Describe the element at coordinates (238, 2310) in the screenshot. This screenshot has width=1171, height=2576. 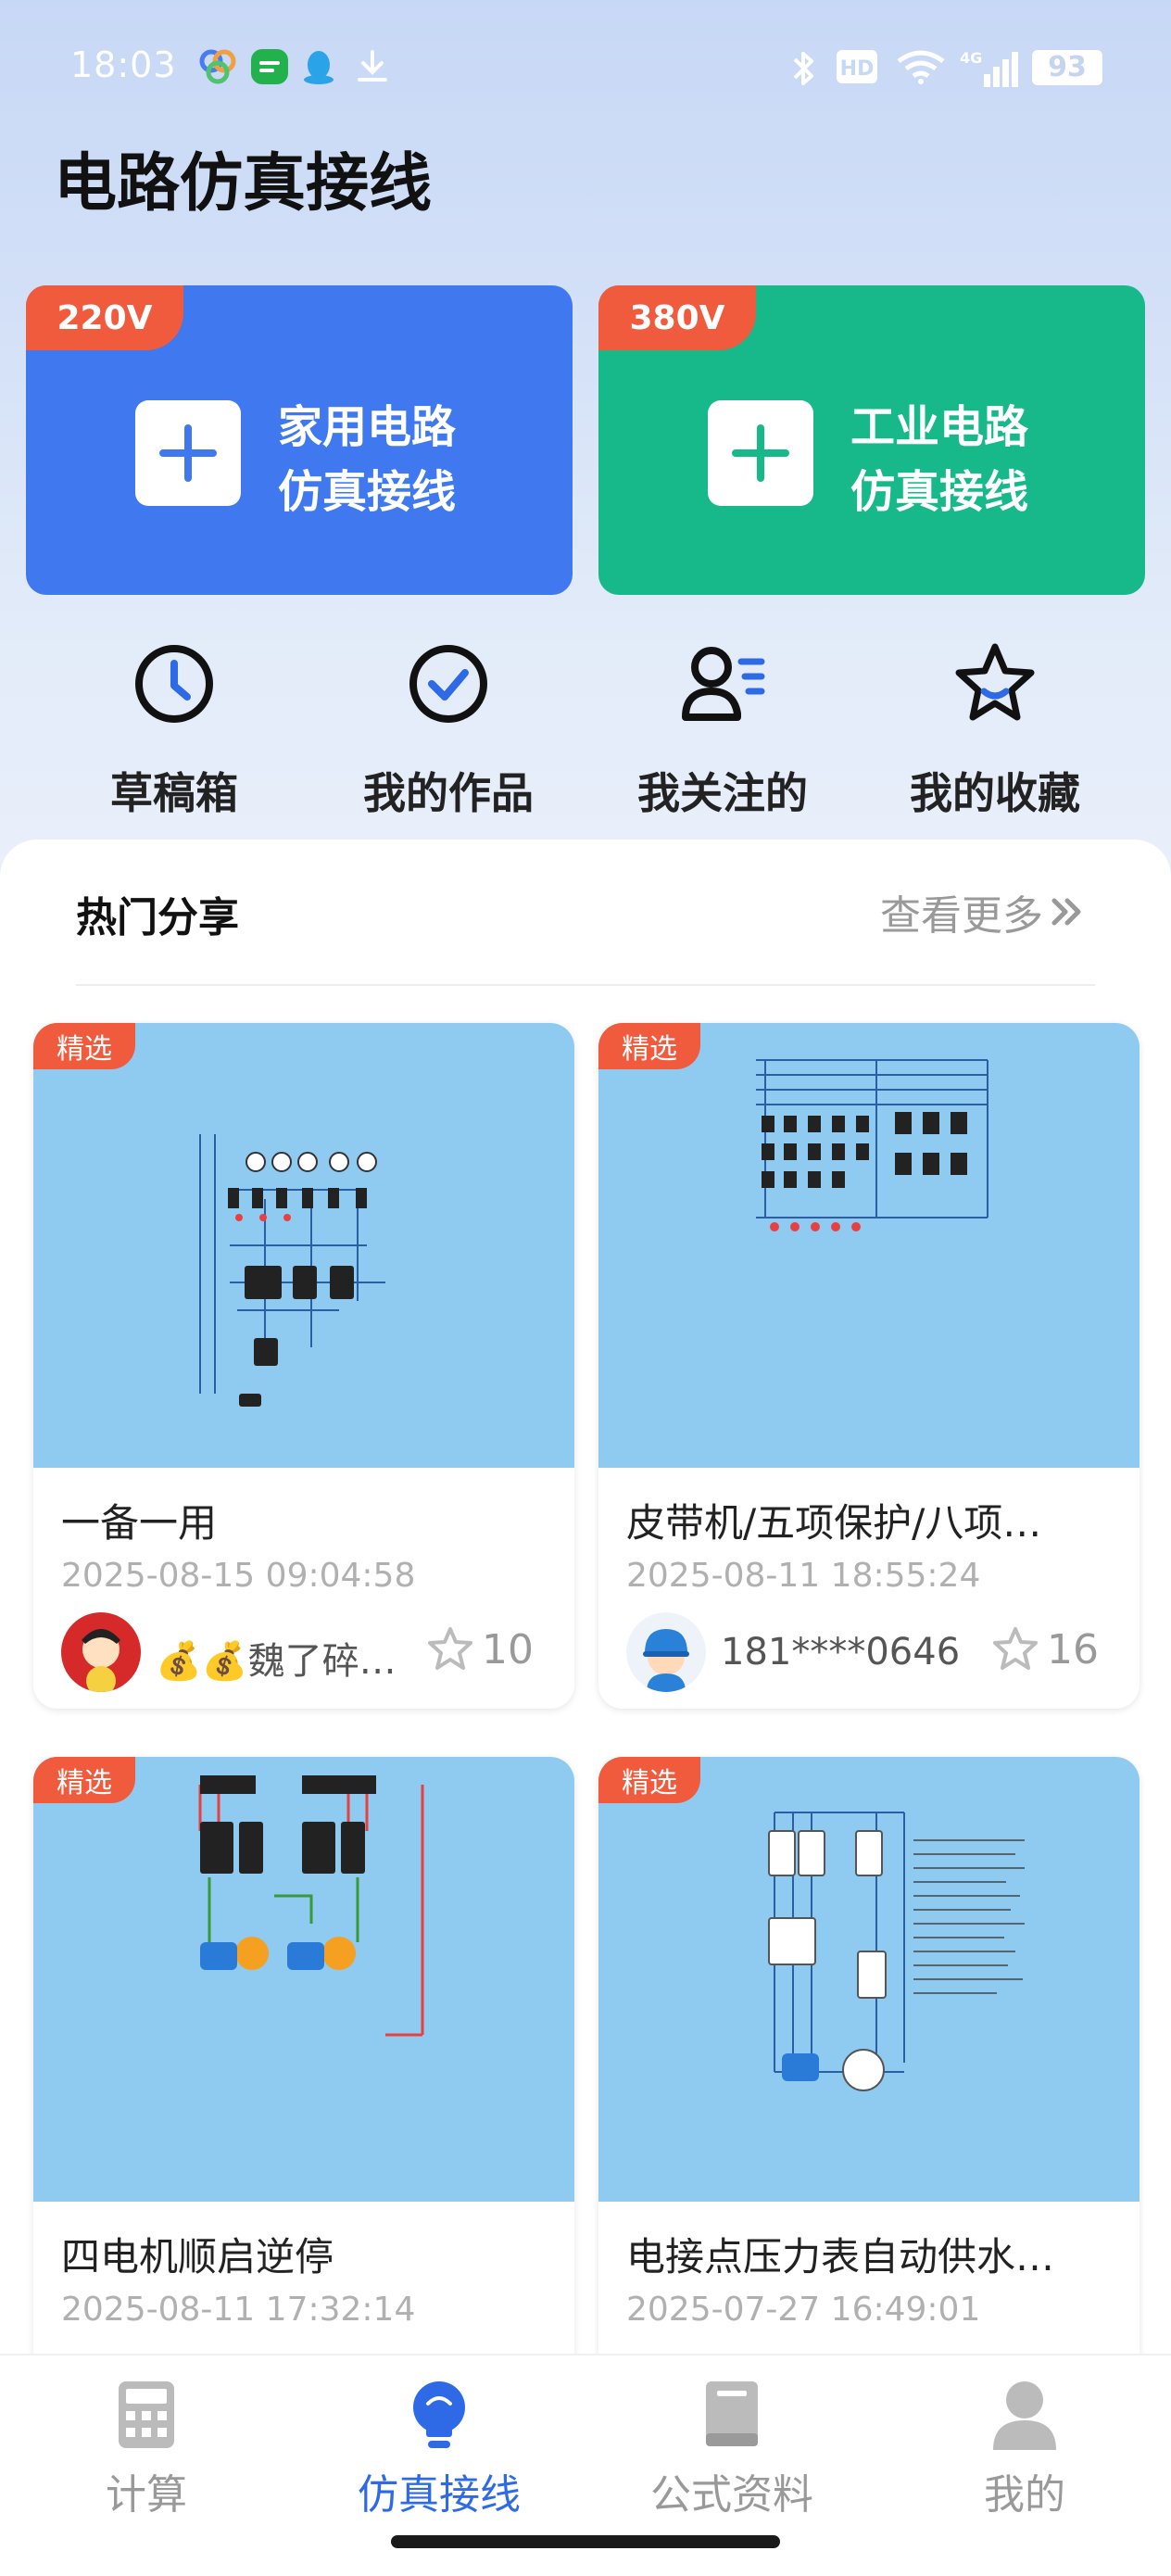
I see `card-time: 2025-08-11 17:32:14` at that location.